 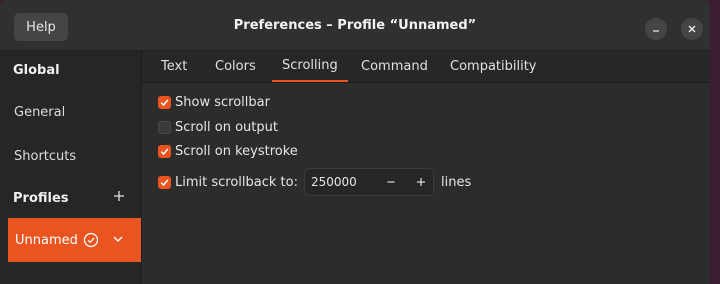 I want to click on show-scrollbar-option: Show scrollbar, so click(x=214, y=102).